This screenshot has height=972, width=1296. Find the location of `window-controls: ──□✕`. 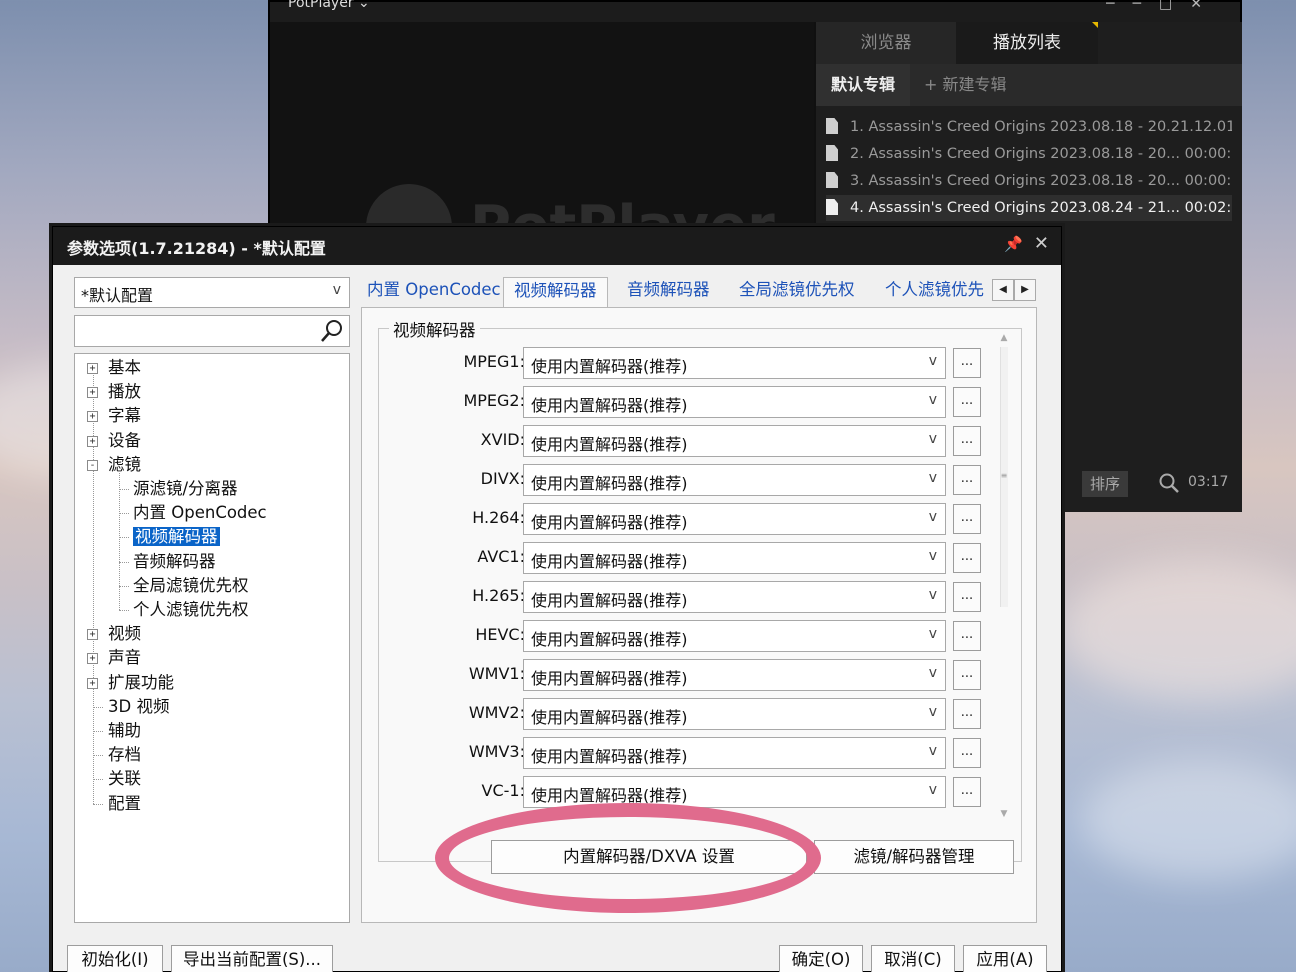

window-controls: ──□✕ is located at coordinates (1163, 6).